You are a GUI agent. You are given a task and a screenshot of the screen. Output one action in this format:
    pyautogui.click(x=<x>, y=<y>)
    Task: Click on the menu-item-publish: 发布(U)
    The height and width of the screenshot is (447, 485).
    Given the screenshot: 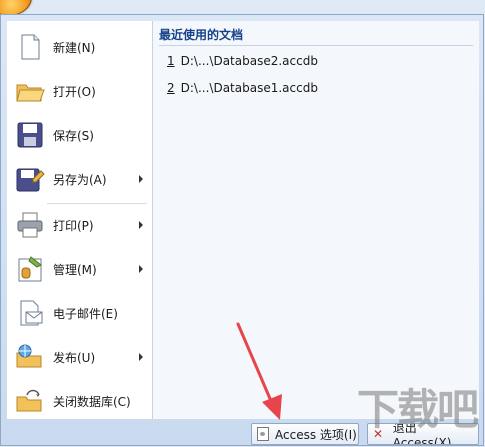 What is the action you would take?
    pyautogui.click(x=79, y=357)
    